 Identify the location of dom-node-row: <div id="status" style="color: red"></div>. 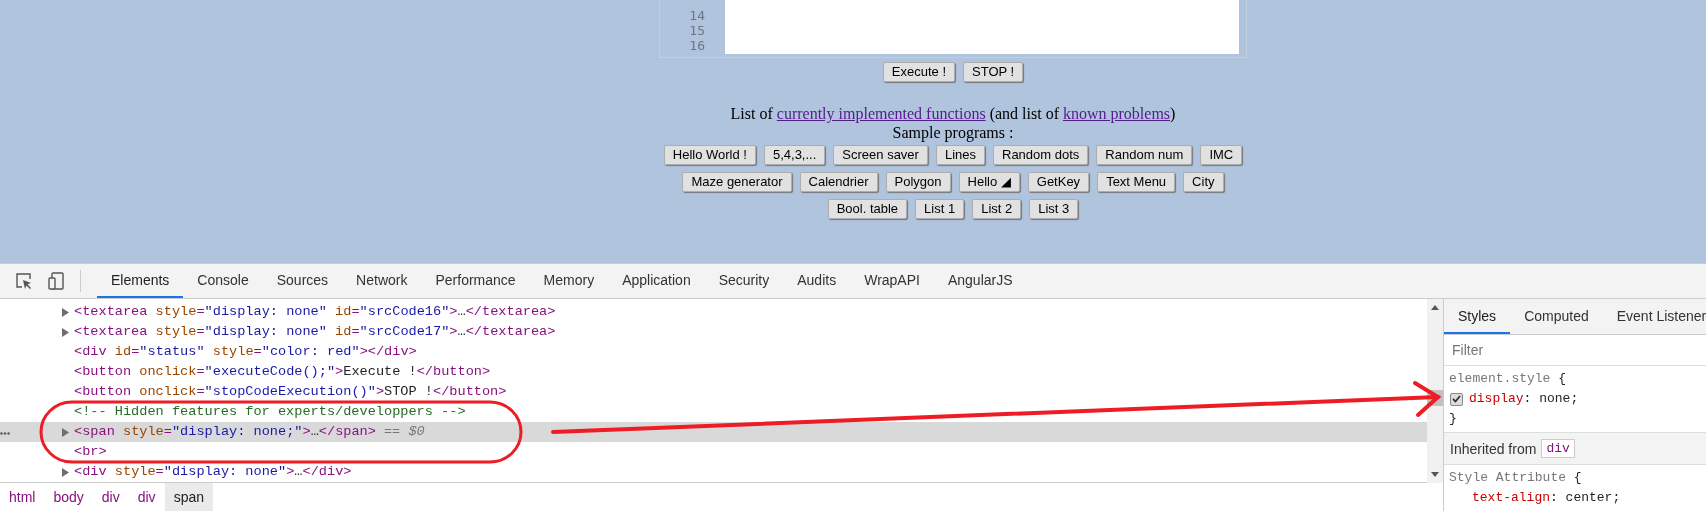
(713, 352).